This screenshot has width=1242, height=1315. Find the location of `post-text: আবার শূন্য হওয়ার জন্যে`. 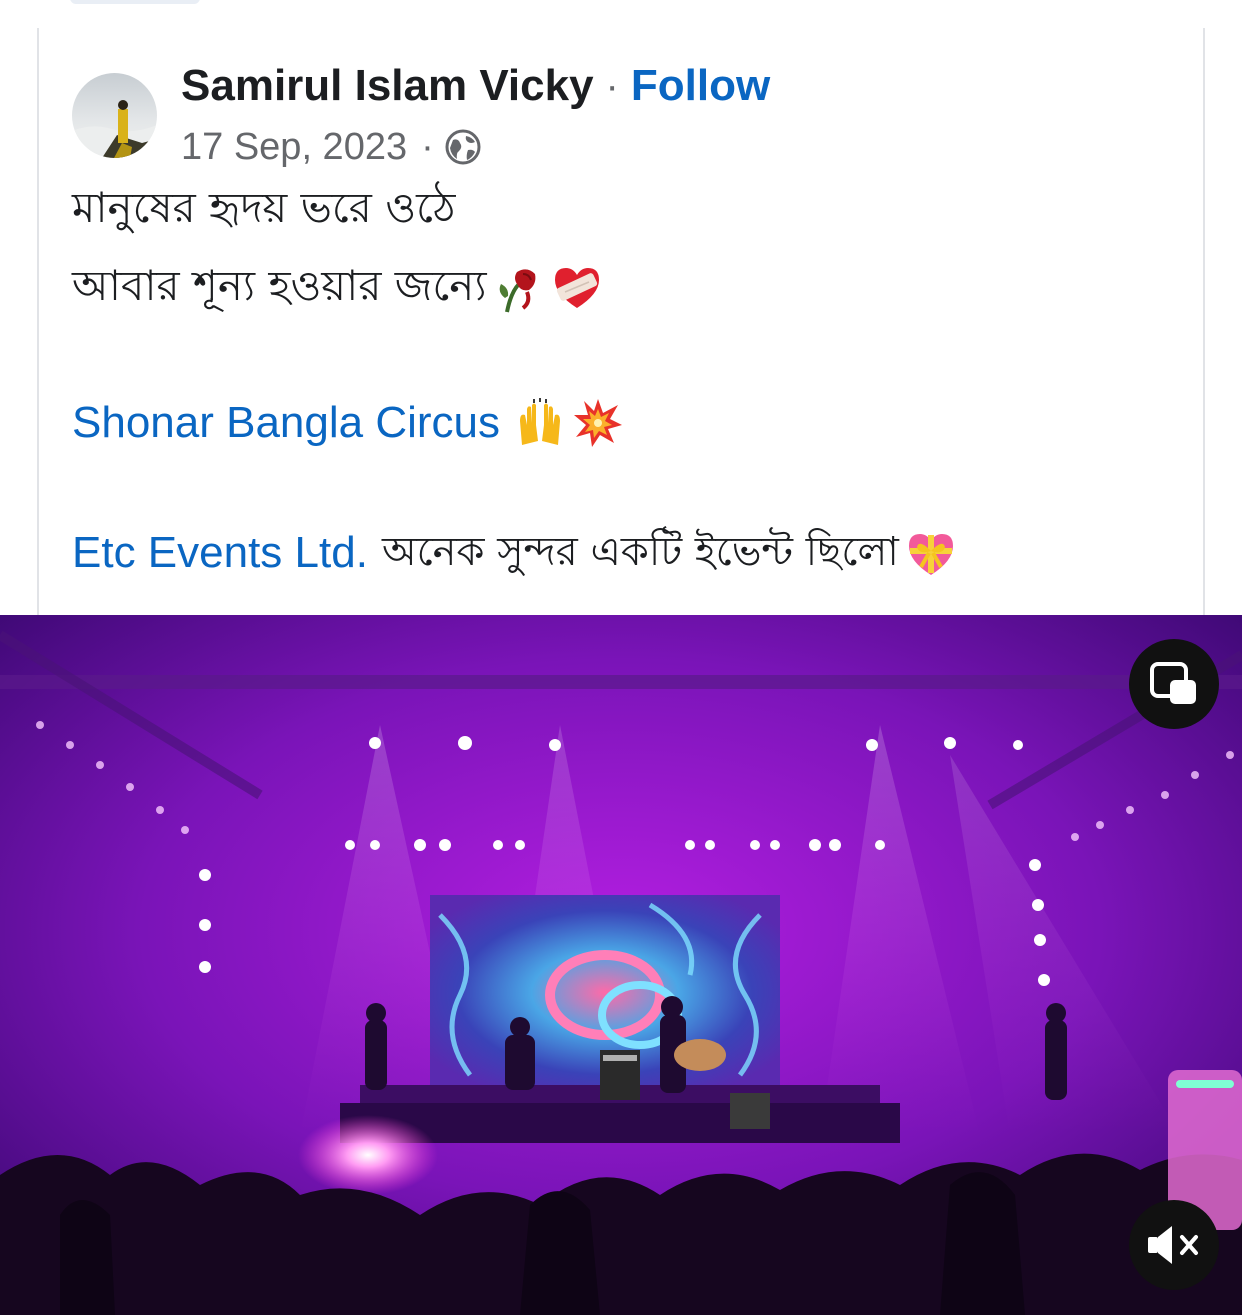

post-text: আবার শূন্য হওয়ার জন্যে is located at coordinates (279, 285).